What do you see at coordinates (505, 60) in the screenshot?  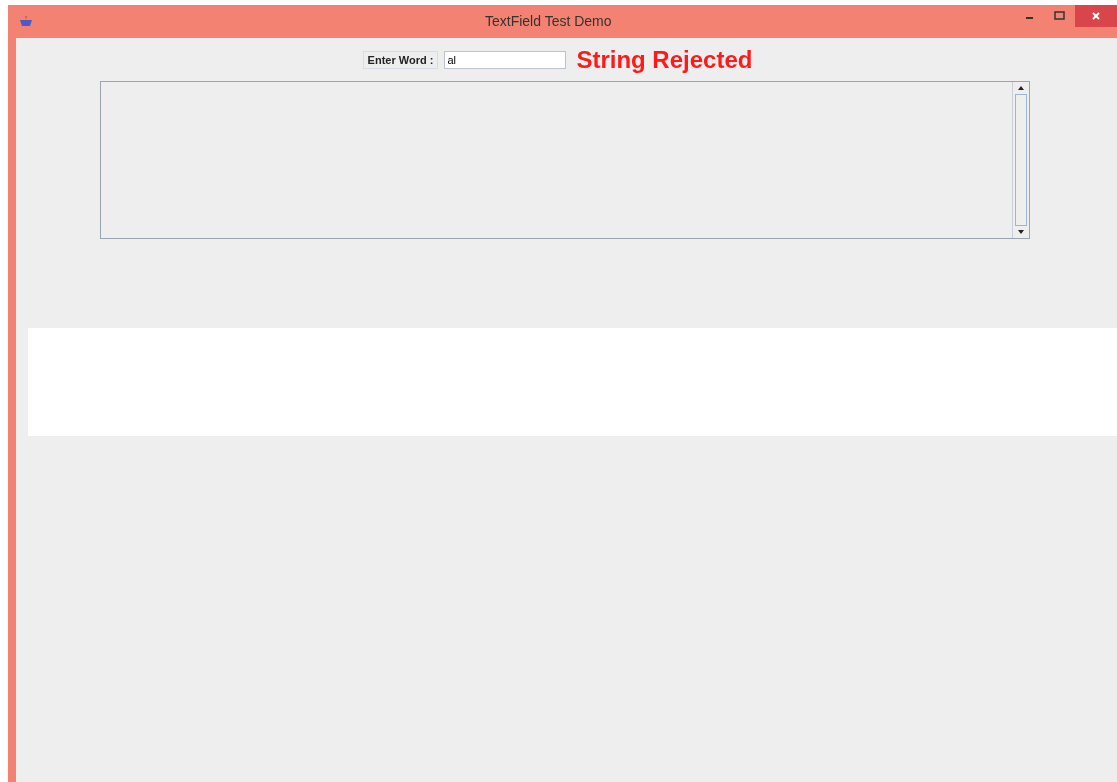 I see `word-field: al` at bounding box center [505, 60].